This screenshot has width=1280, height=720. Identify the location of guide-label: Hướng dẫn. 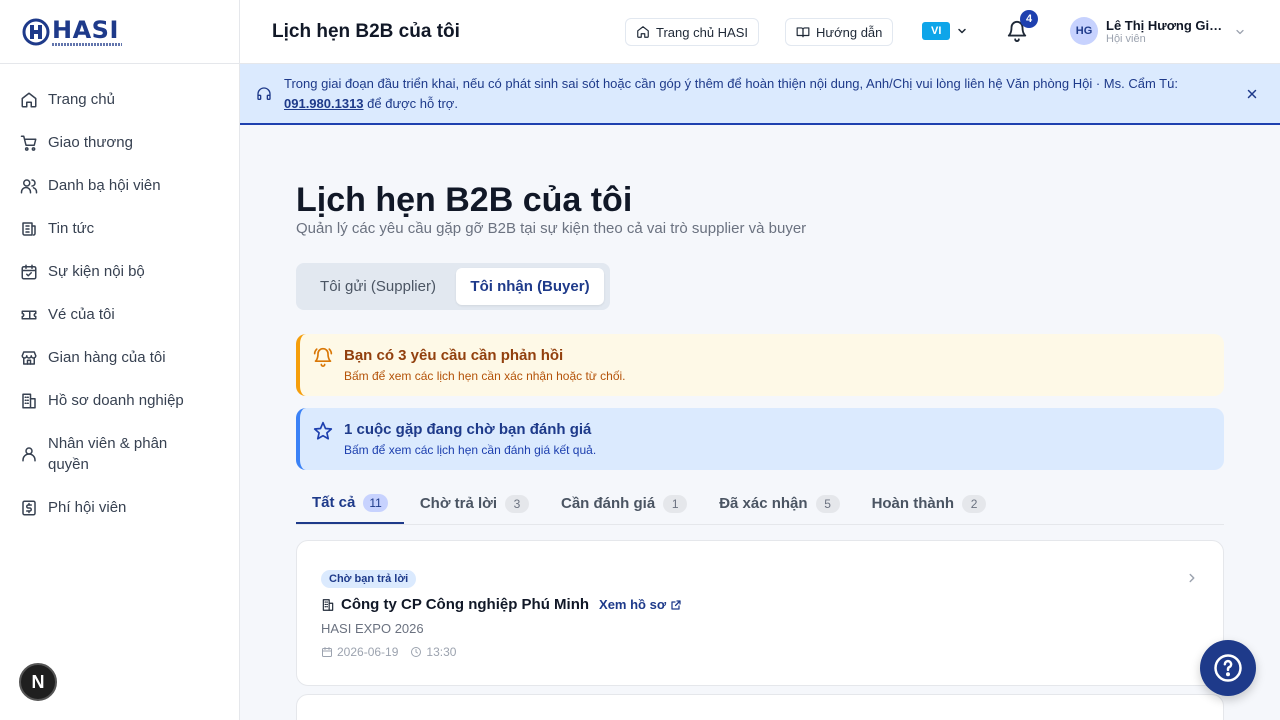
(849, 32).